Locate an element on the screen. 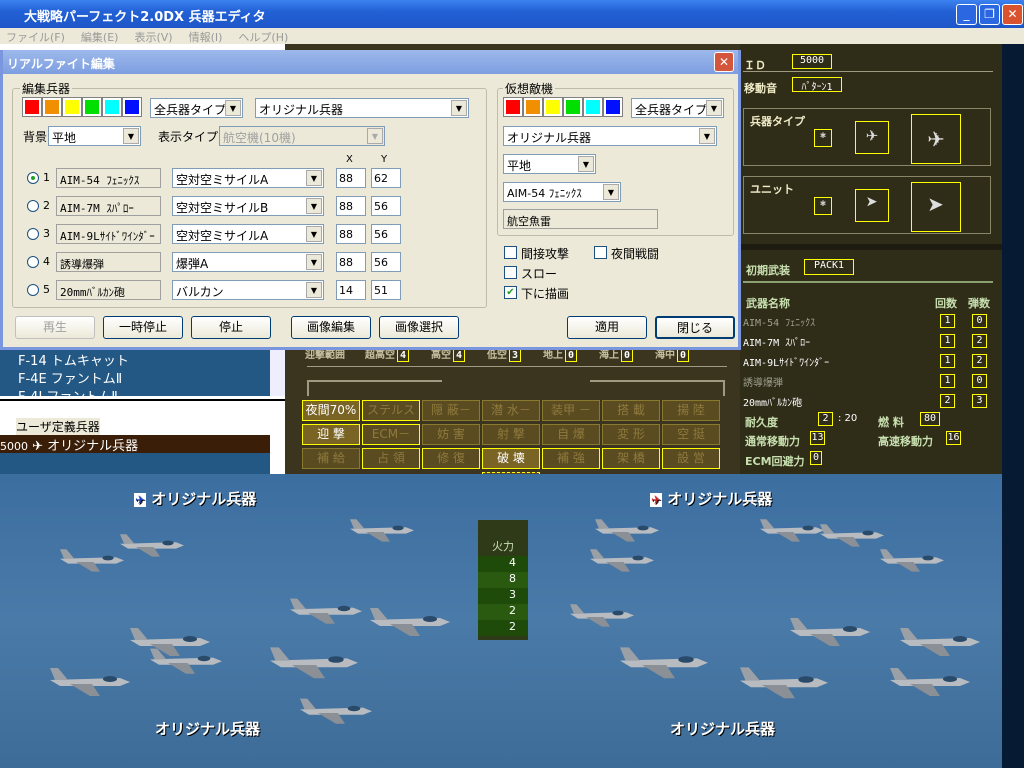 This screenshot has width=1024, height=768. list-item: F-4J ファントムⅡ is located at coordinates (135, 391).